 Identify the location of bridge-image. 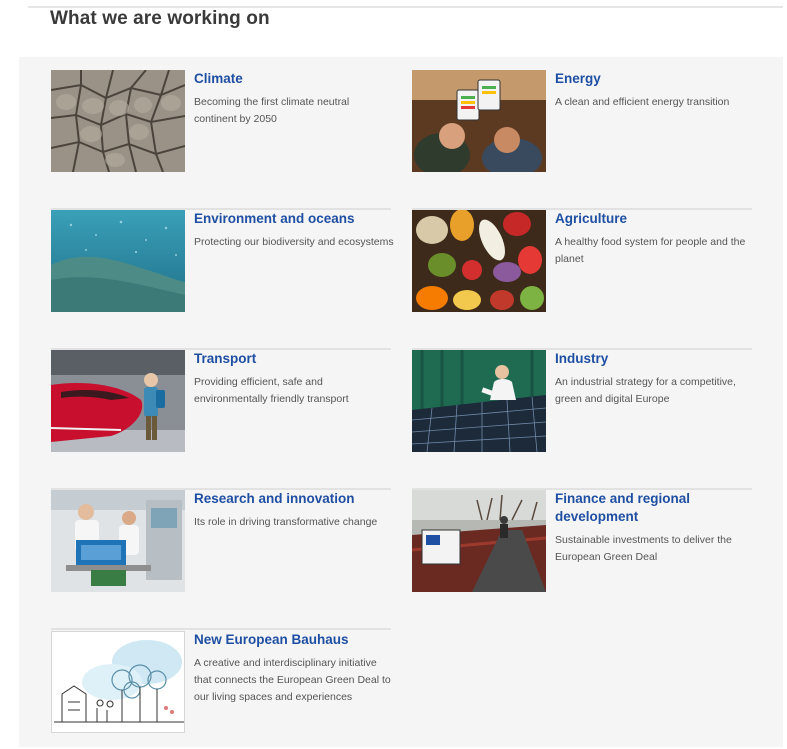
(479, 541).